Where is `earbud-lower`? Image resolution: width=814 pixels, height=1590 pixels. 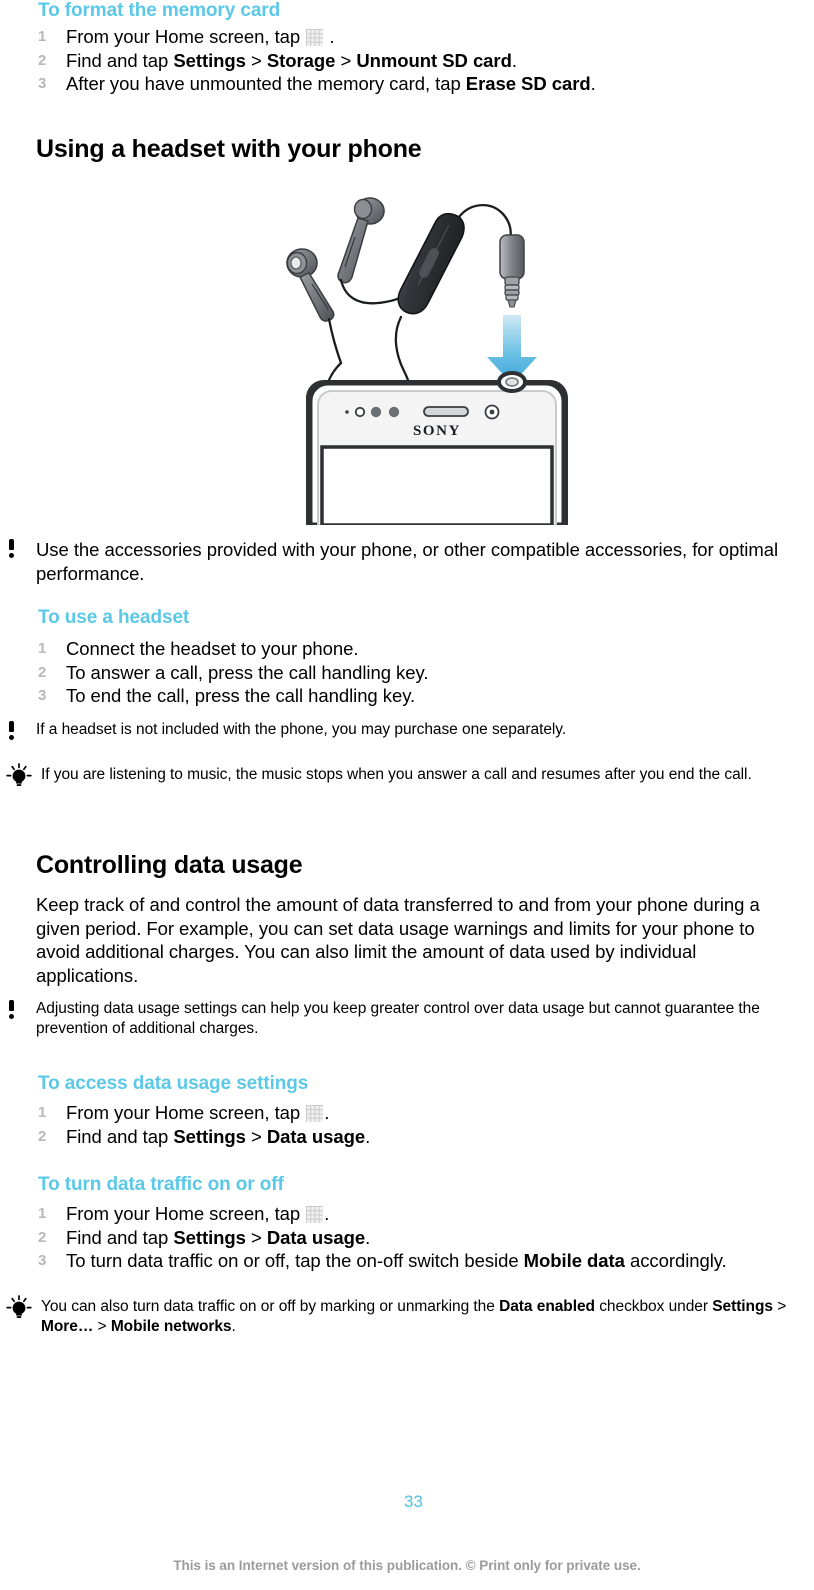 earbud-lower is located at coordinates (310, 285).